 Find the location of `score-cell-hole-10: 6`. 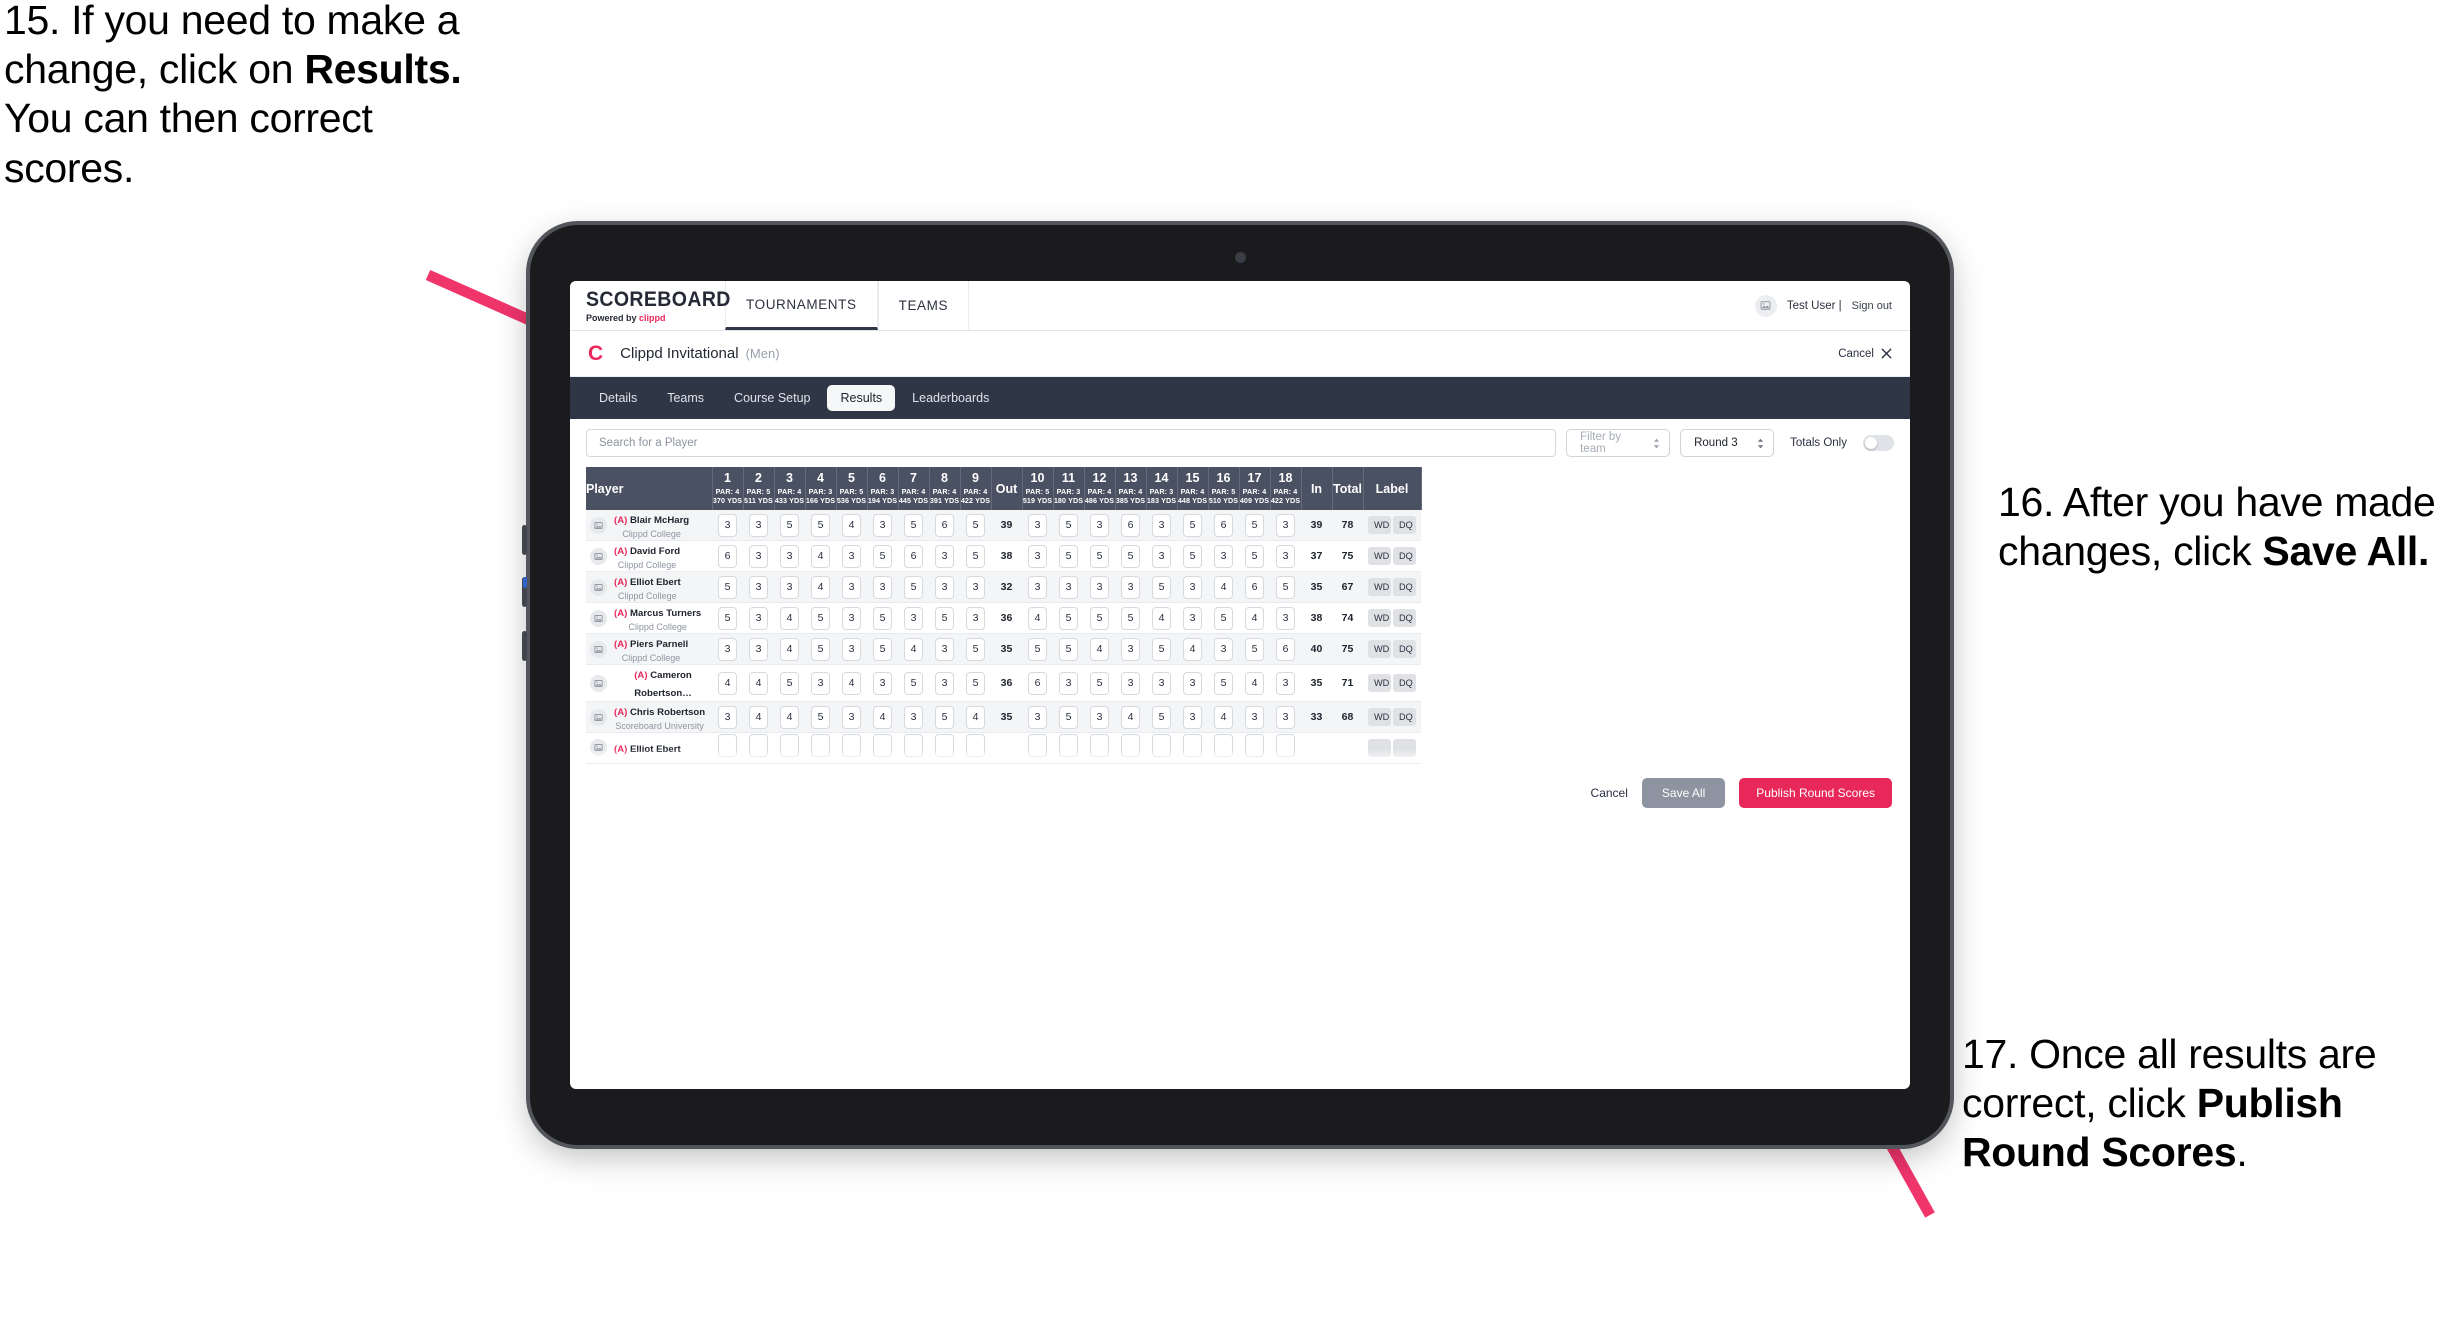

score-cell-hole-10: 6 is located at coordinates (1037, 683).